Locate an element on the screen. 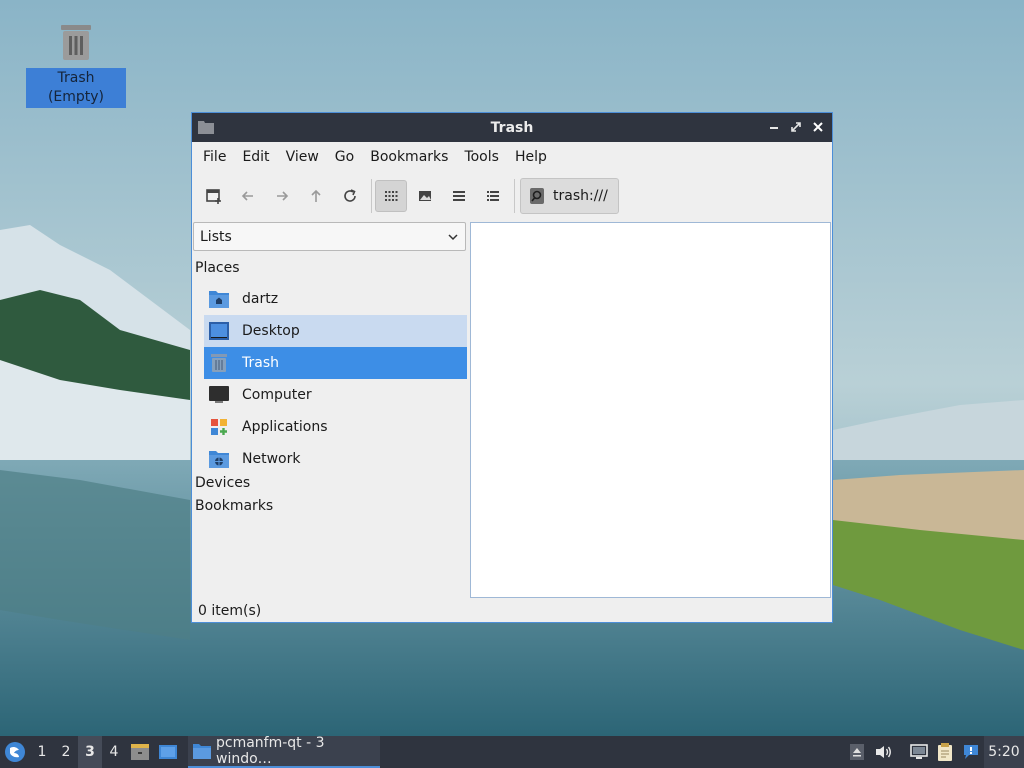 Image resolution: width=1024 pixels, height=768 pixels. network-icon is located at coordinates (919, 751).